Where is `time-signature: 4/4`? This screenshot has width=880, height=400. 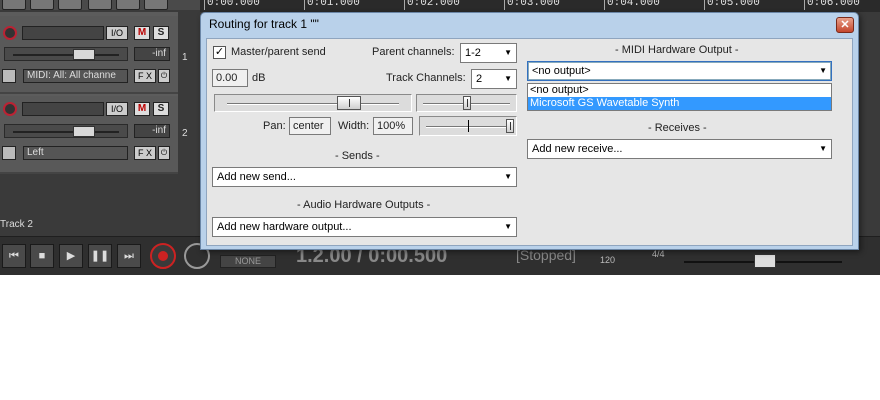 time-signature: 4/4 is located at coordinates (658, 254).